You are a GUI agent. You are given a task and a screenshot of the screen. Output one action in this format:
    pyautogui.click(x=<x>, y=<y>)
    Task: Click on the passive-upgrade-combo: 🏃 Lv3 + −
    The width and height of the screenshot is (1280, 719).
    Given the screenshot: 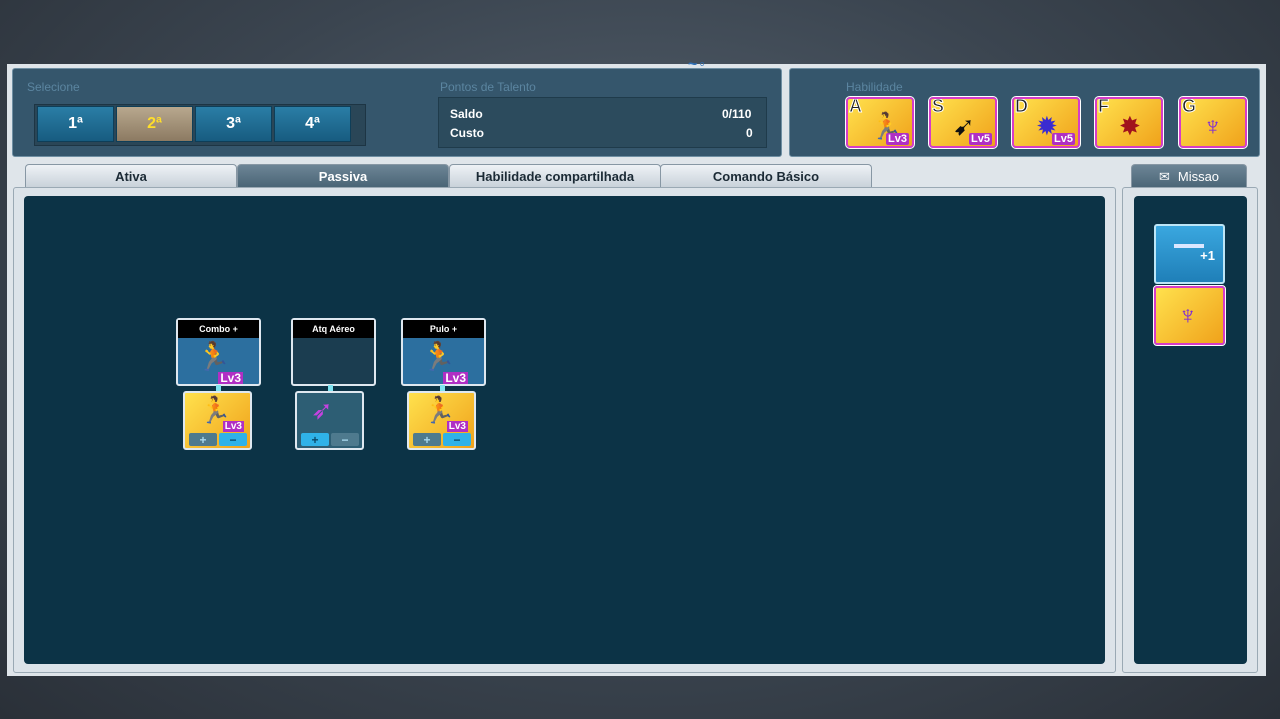 What is the action you would take?
    pyautogui.click(x=217, y=420)
    